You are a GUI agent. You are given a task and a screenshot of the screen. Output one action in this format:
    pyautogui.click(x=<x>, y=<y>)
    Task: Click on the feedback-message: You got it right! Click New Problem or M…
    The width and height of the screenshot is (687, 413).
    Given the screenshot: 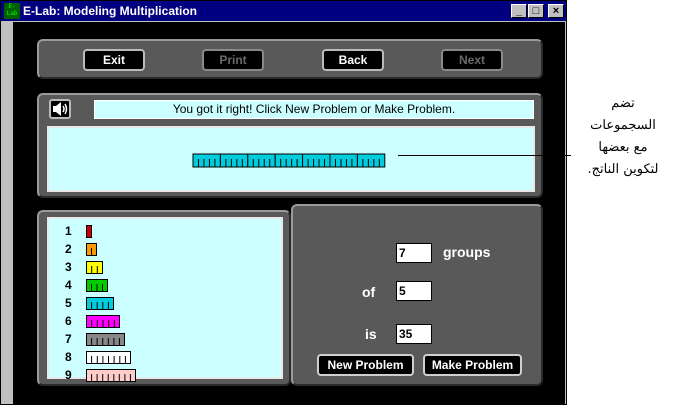 What is the action you would take?
    pyautogui.click(x=314, y=109)
    